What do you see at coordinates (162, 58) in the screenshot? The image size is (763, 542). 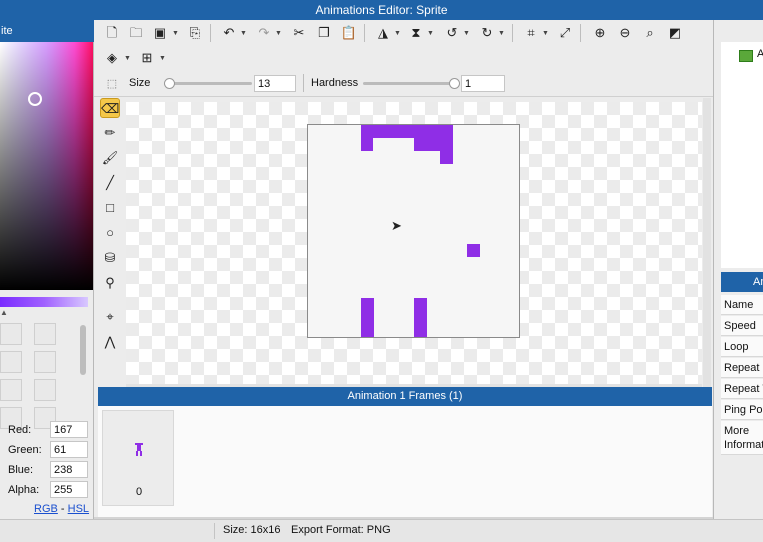 I see `grid-dropdown-icon: ▼` at bounding box center [162, 58].